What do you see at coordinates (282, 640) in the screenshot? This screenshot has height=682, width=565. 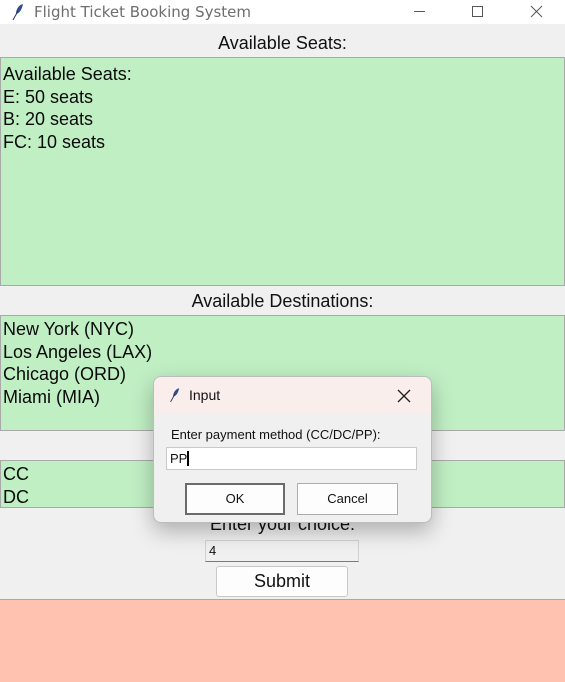 I see `output-text-area` at bounding box center [282, 640].